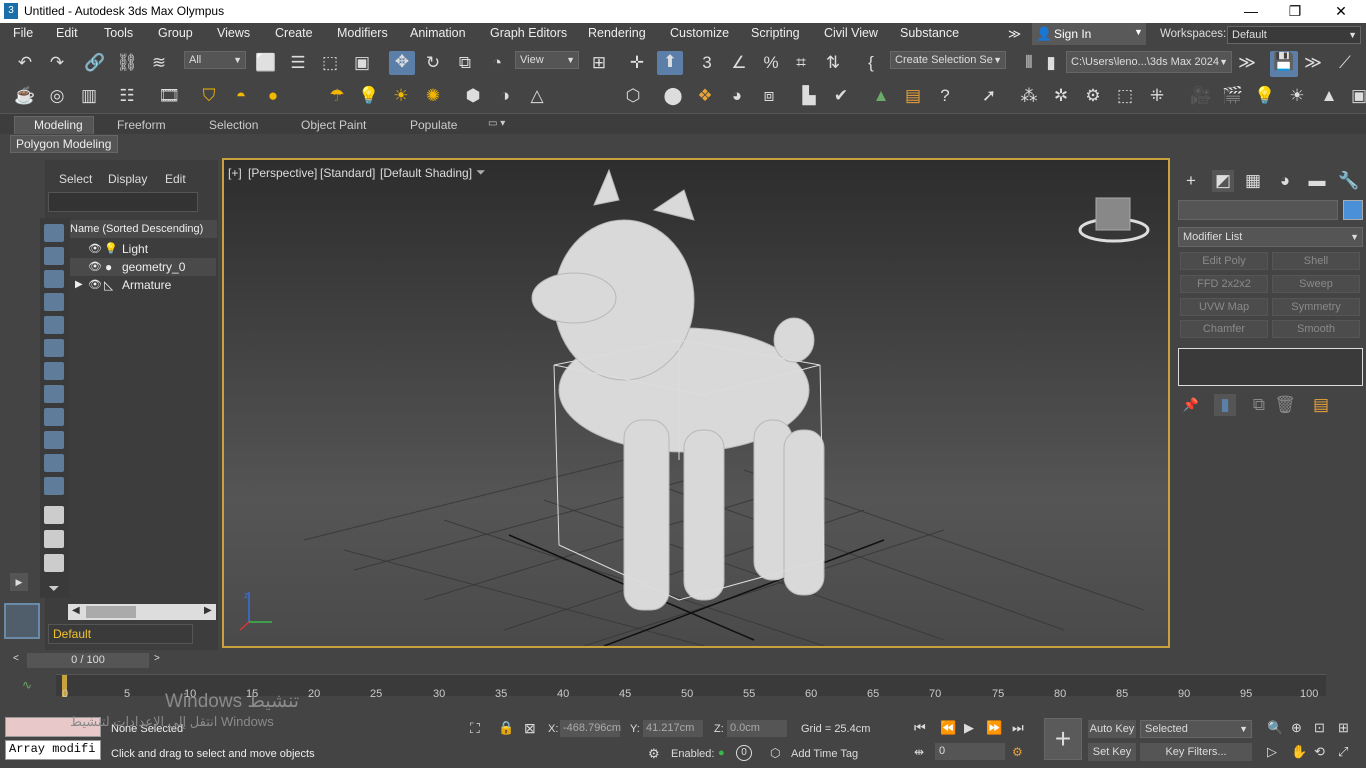 The height and width of the screenshot is (768, 1366). I want to click on box-icon: ▥, so click(89, 96).